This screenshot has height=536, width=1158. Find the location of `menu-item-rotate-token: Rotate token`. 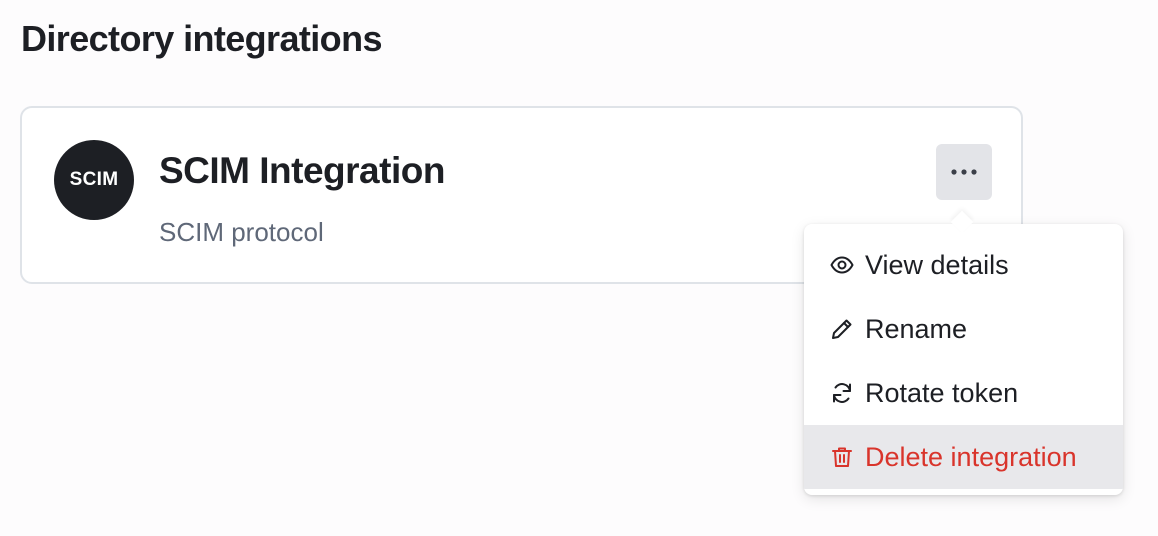

menu-item-rotate-token: Rotate token is located at coordinates (963, 393).